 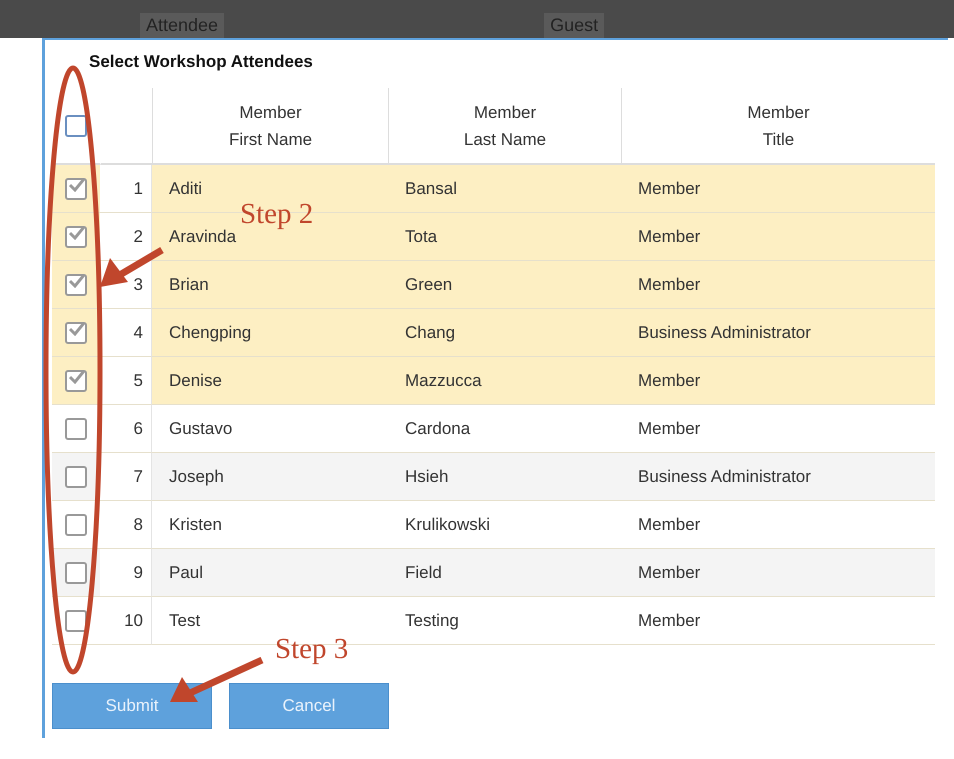 I want to click on row-number: 2, so click(x=126, y=237).